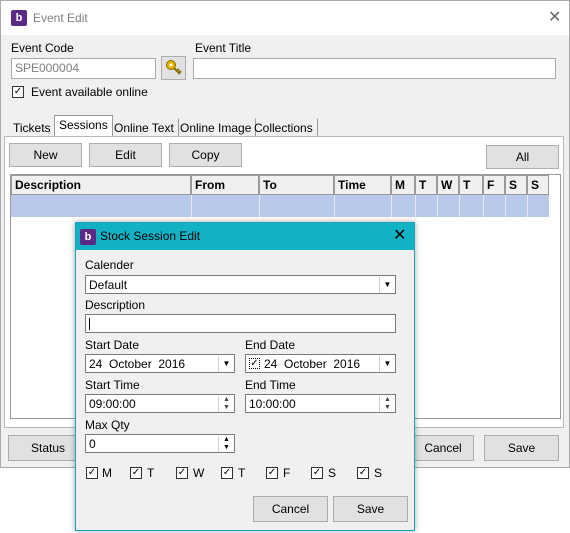 This screenshot has width=570, height=533. I want to click on key-icon, so click(173, 67).